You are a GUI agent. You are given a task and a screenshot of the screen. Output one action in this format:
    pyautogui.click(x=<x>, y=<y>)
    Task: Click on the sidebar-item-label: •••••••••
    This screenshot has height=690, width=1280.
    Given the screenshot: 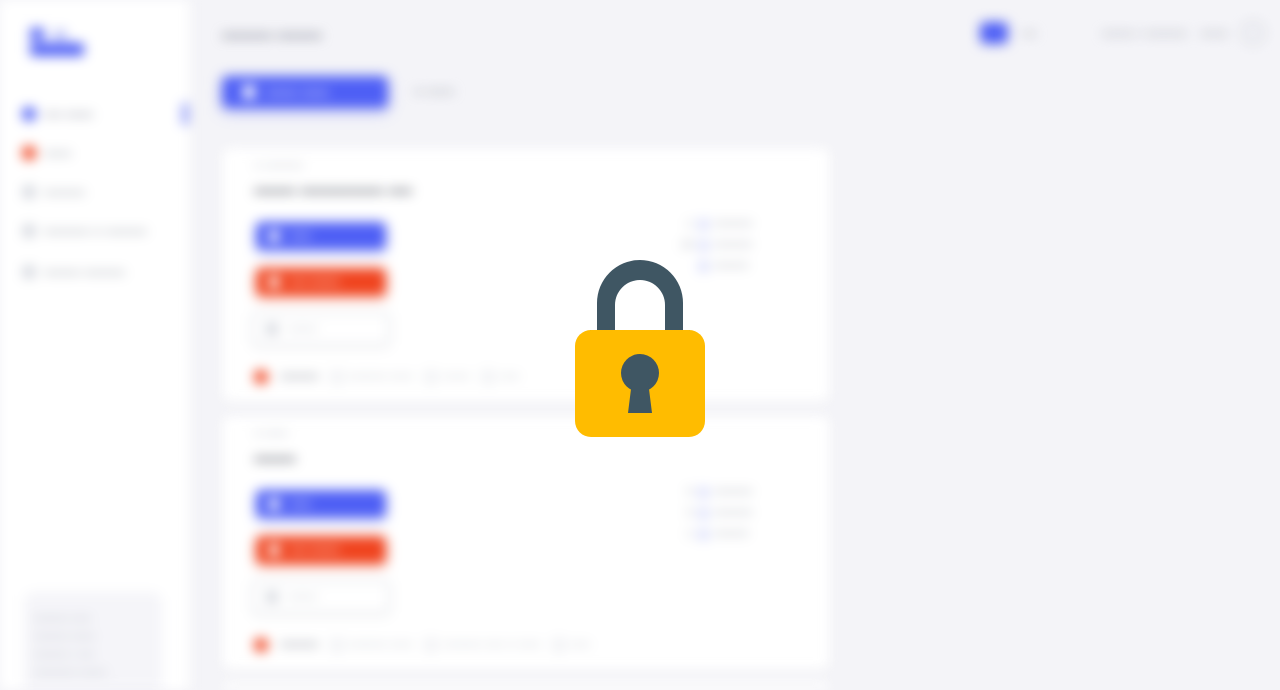 What is the action you would take?
    pyautogui.click(x=64, y=192)
    